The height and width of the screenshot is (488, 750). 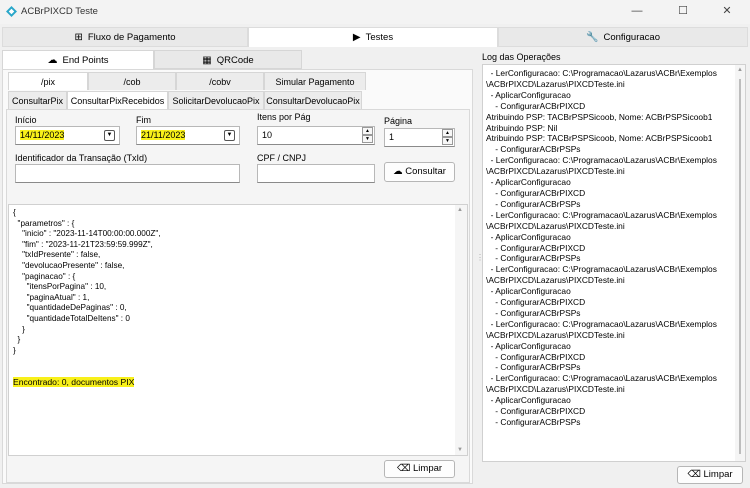 What do you see at coordinates (132, 81) in the screenshot?
I see `tab-cob: /cob` at bounding box center [132, 81].